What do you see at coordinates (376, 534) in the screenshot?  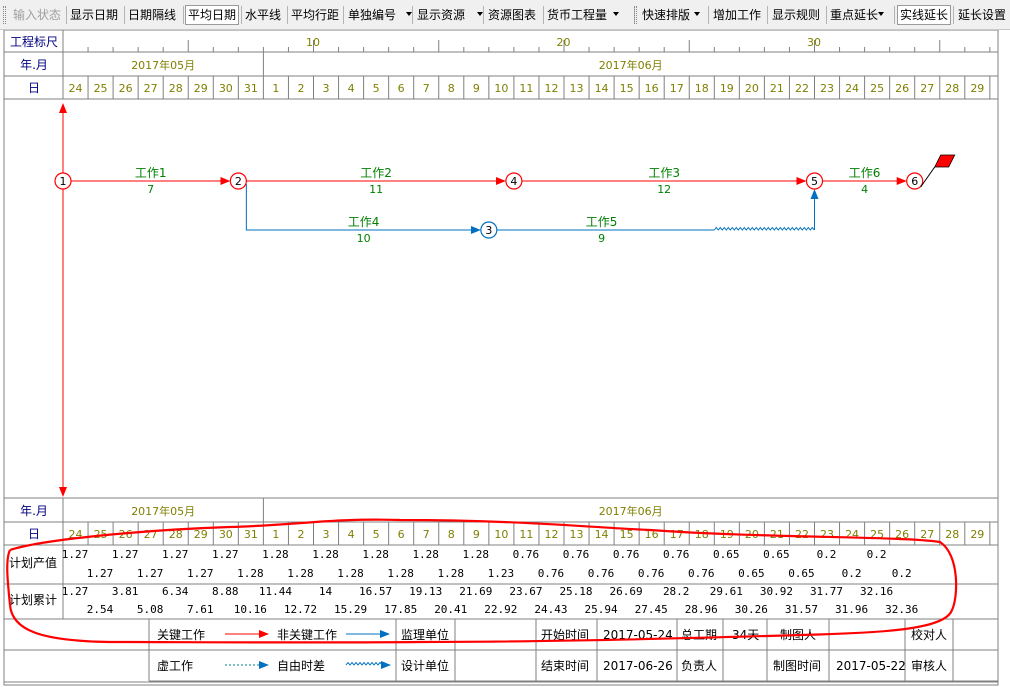 I see `day-cell: 5` at bounding box center [376, 534].